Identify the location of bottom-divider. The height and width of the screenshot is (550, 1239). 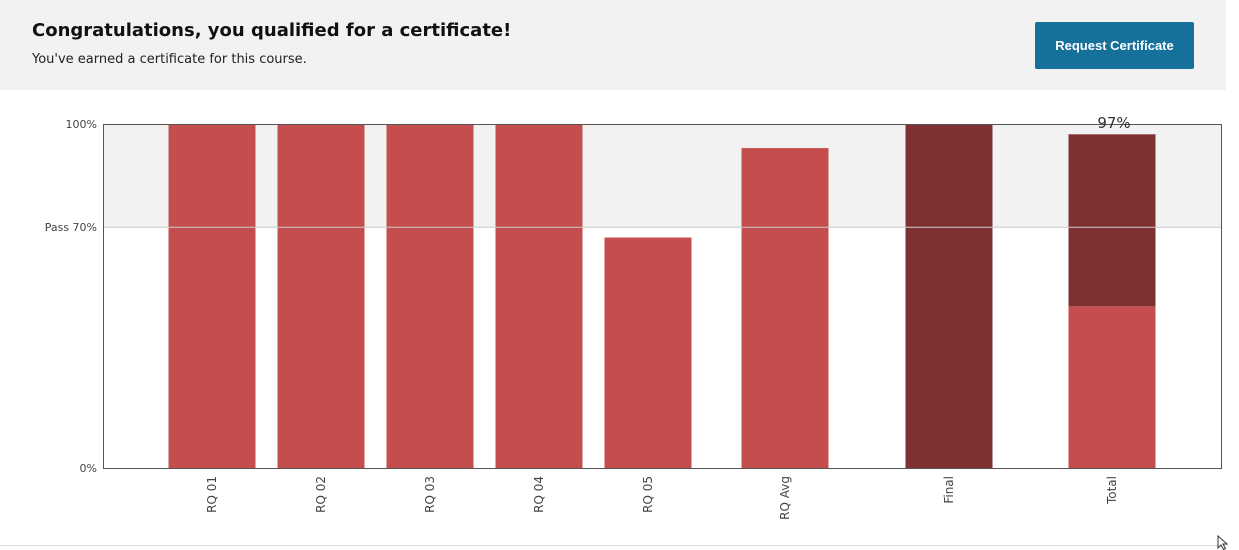
(613, 545).